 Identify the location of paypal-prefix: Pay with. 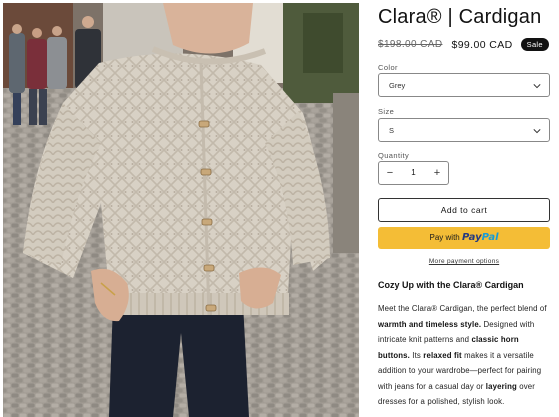
(444, 237).